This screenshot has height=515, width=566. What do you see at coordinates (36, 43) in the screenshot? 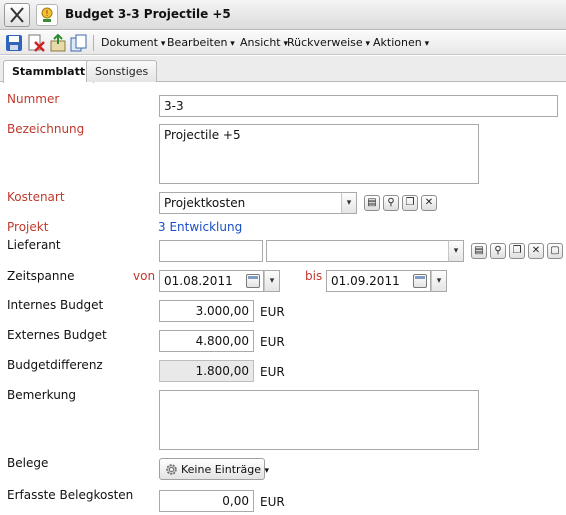
I see `delete-icon` at bounding box center [36, 43].